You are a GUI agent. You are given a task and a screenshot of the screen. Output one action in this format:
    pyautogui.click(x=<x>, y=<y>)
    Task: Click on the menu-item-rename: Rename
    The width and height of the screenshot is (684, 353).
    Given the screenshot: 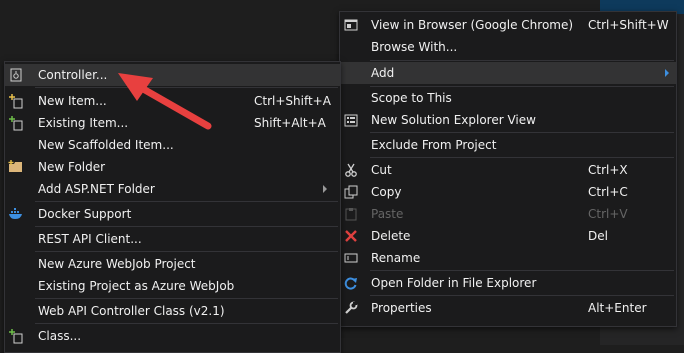 What is the action you would take?
    pyautogui.click(x=508, y=258)
    